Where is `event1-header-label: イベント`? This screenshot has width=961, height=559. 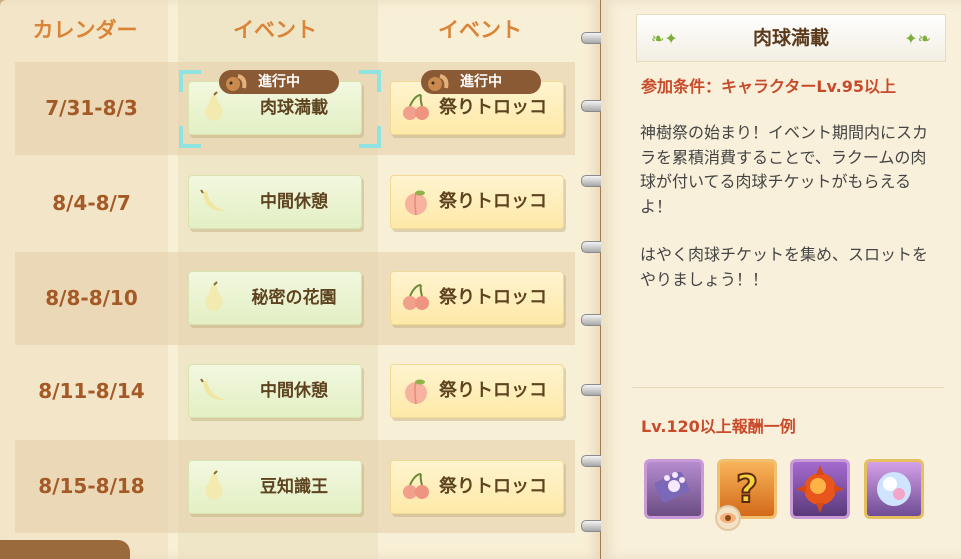
event1-header-label: イベント is located at coordinates (275, 30).